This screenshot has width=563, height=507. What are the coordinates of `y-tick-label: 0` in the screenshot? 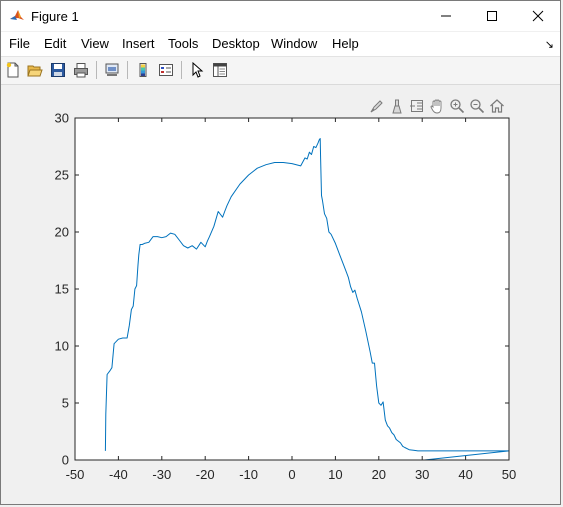 It's located at (65, 460).